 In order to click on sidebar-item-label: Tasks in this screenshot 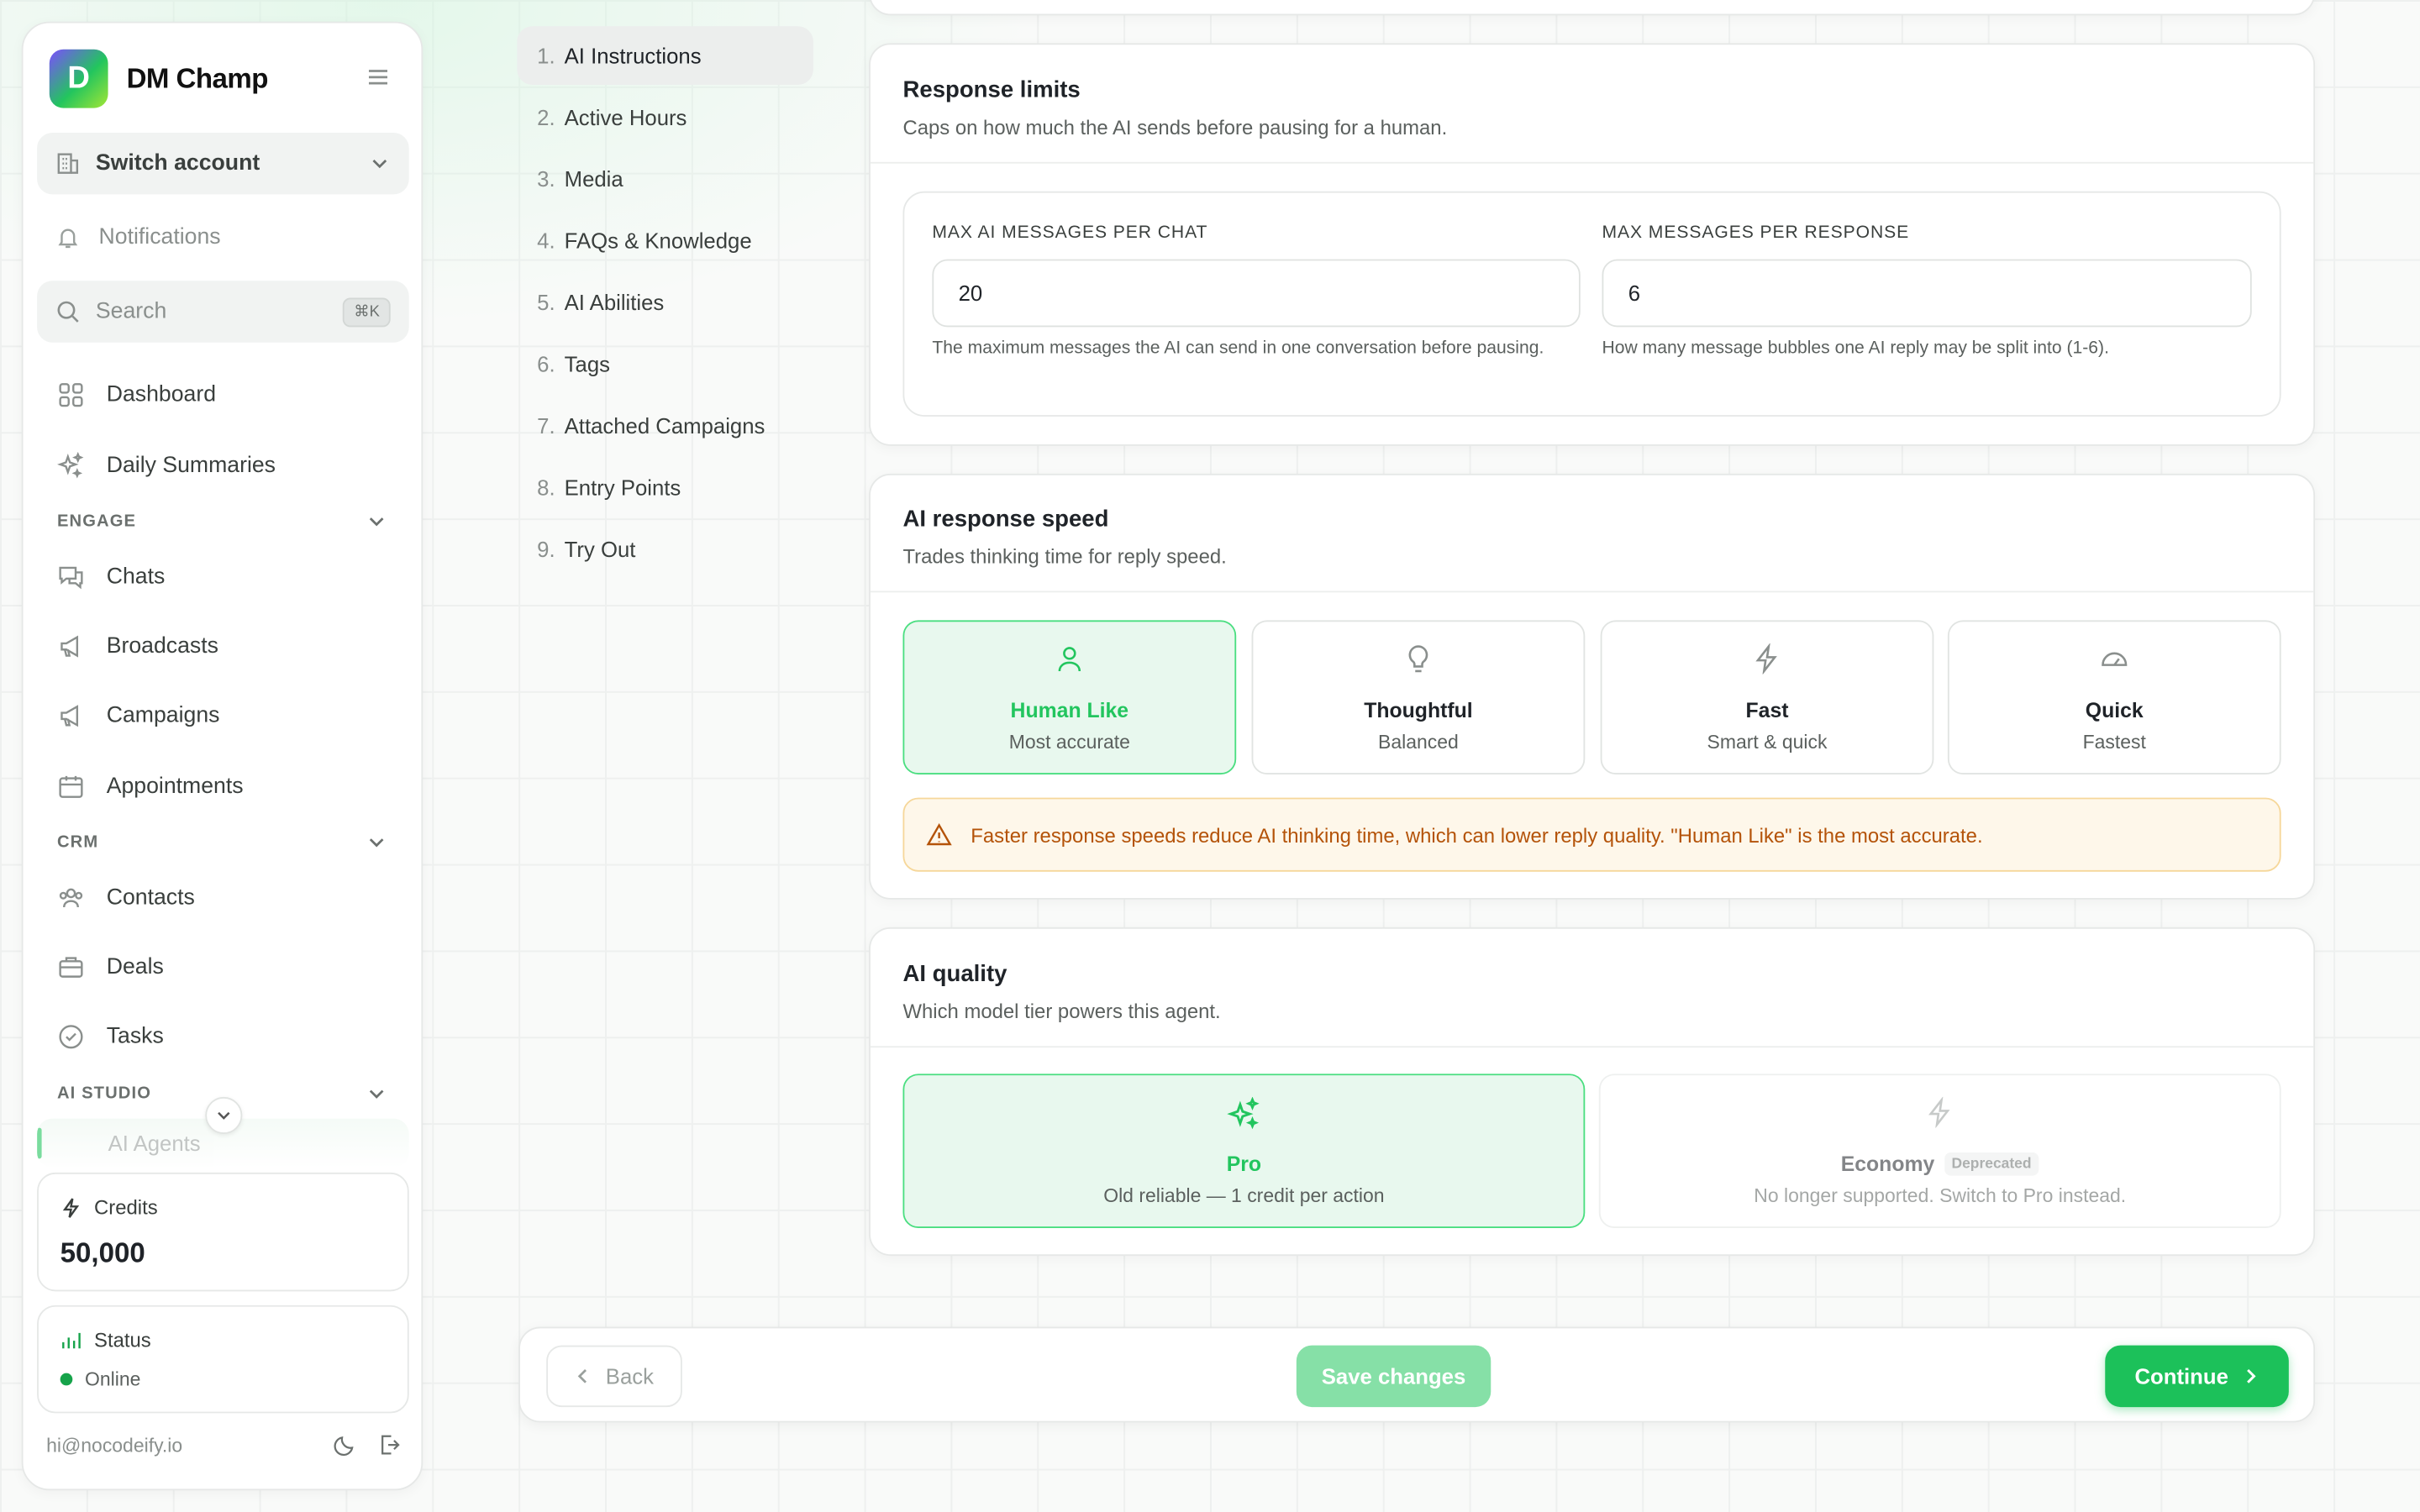, I will do `click(135, 1036)`.